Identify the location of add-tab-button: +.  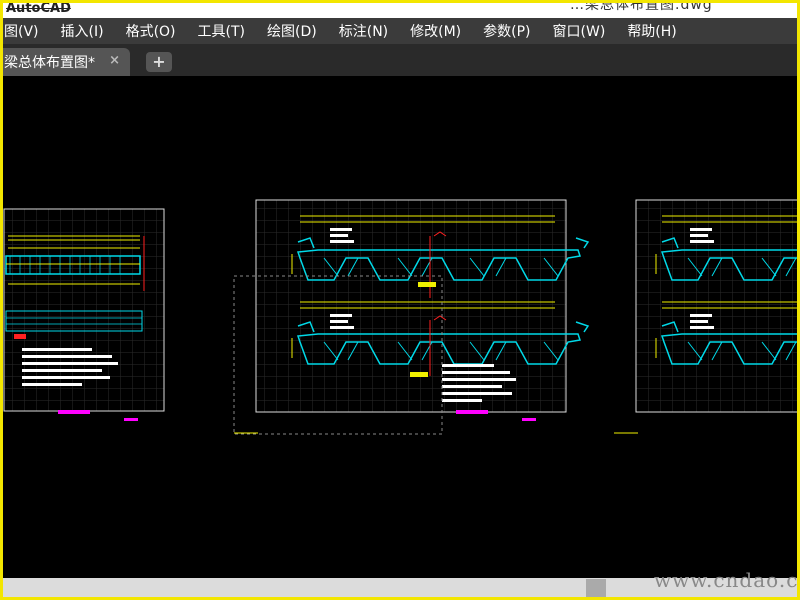
(159, 62).